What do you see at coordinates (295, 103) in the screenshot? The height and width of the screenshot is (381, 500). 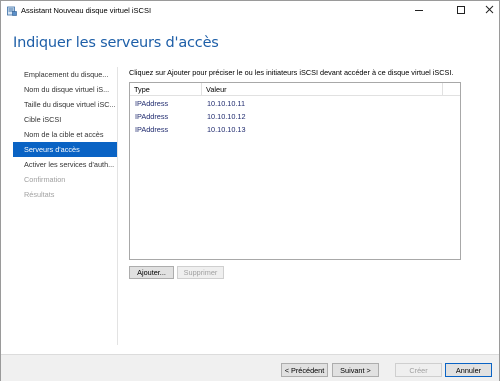 I see `list-row: IPAddress 10.10.10.11` at bounding box center [295, 103].